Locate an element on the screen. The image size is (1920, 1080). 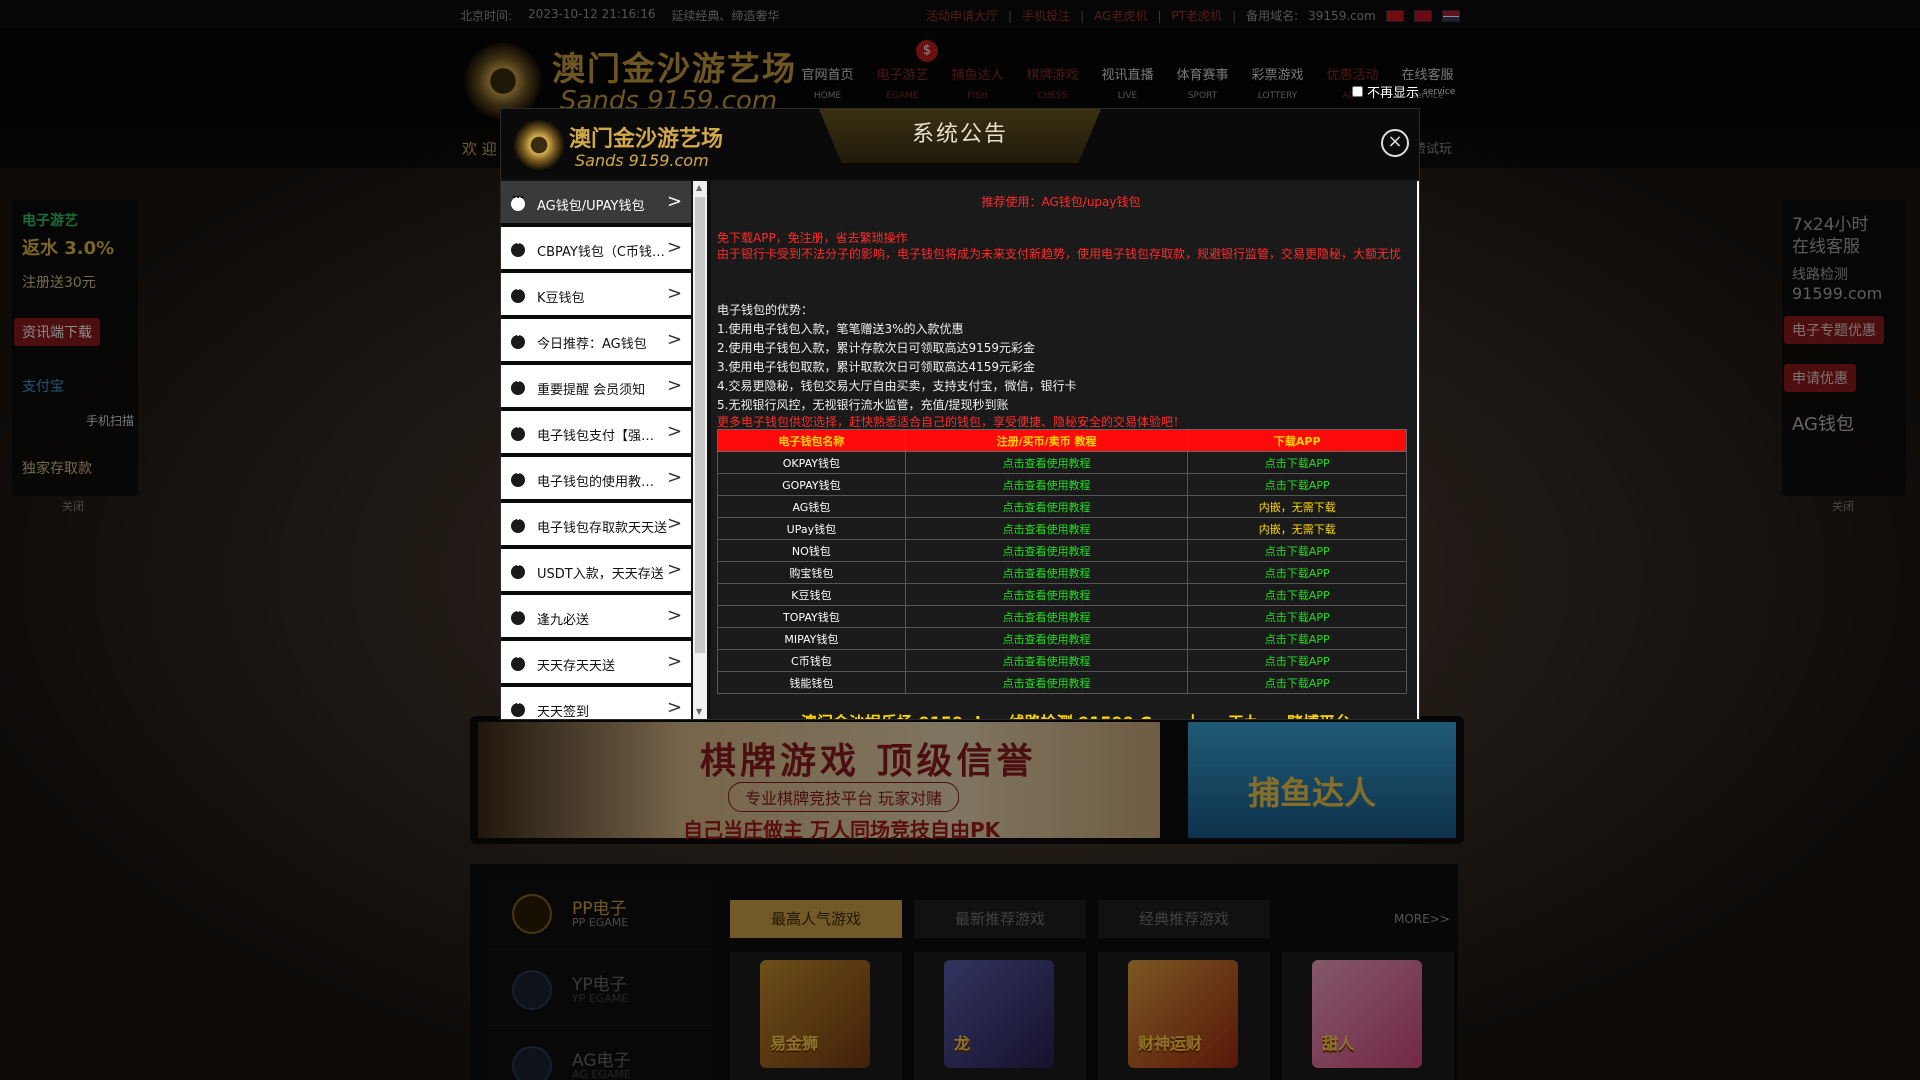
table-row: UPay钱包 点击查看使用教程 内嵌，无需下载 is located at coordinates (1062, 528).